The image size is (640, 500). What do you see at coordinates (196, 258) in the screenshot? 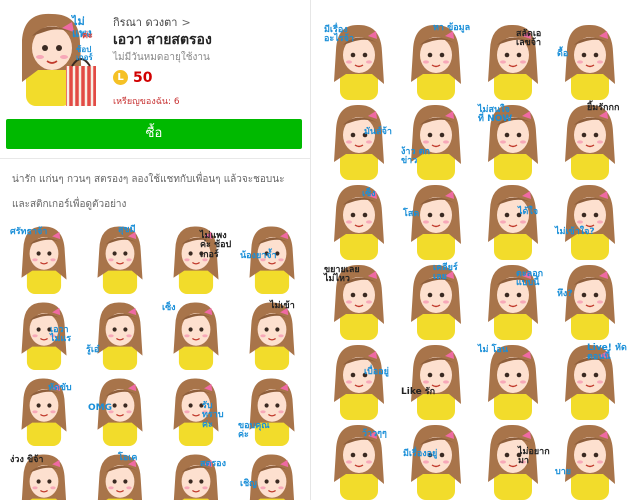
I see `sticker-left-3: ไม่แพง ค่ะ ช้อปเกอร์` at bounding box center [196, 258].